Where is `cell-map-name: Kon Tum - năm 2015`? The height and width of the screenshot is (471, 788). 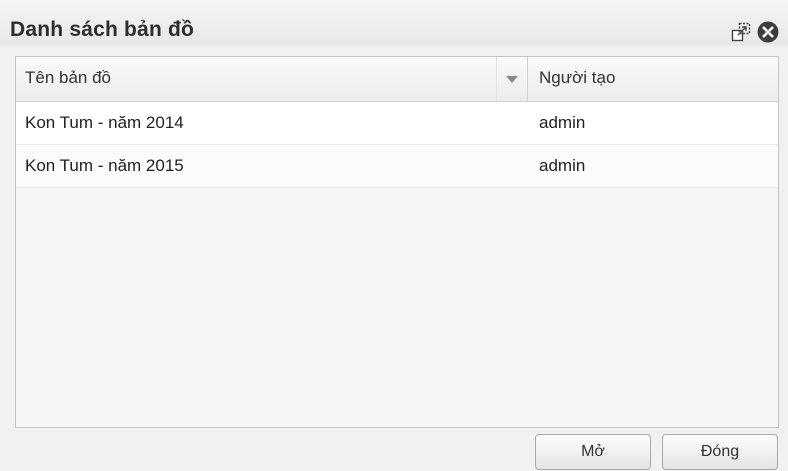 cell-map-name: Kon Tum - năm 2015 is located at coordinates (104, 165).